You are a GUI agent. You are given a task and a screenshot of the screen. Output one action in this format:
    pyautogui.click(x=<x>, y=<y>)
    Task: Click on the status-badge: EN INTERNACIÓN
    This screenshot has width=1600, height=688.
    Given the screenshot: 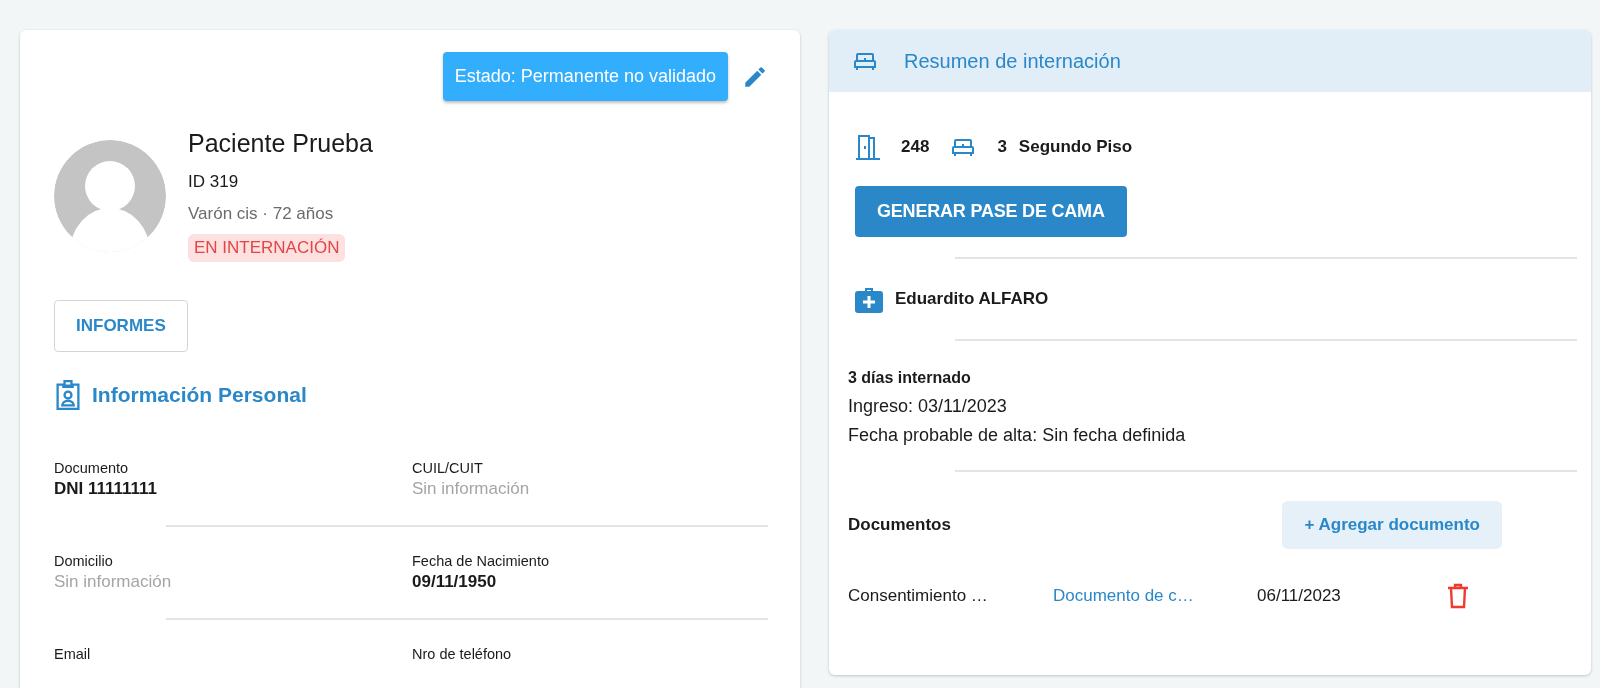 What is the action you would take?
    pyautogui.click(x=267, y=248)
    